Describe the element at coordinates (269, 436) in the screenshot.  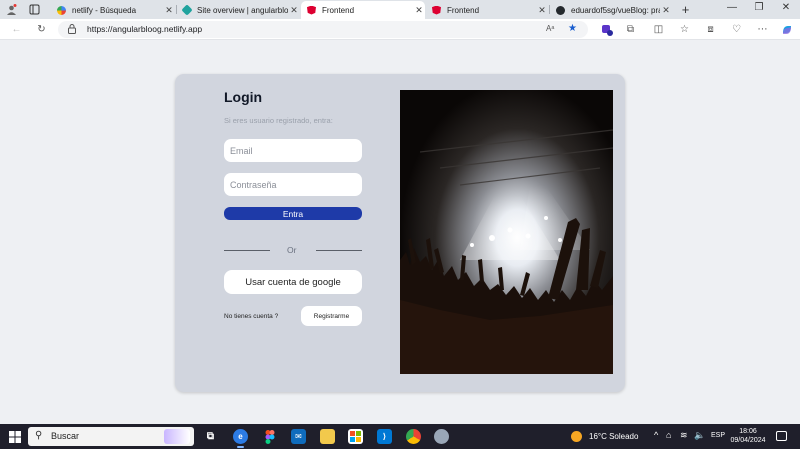
I see `figma-icon` at that location.